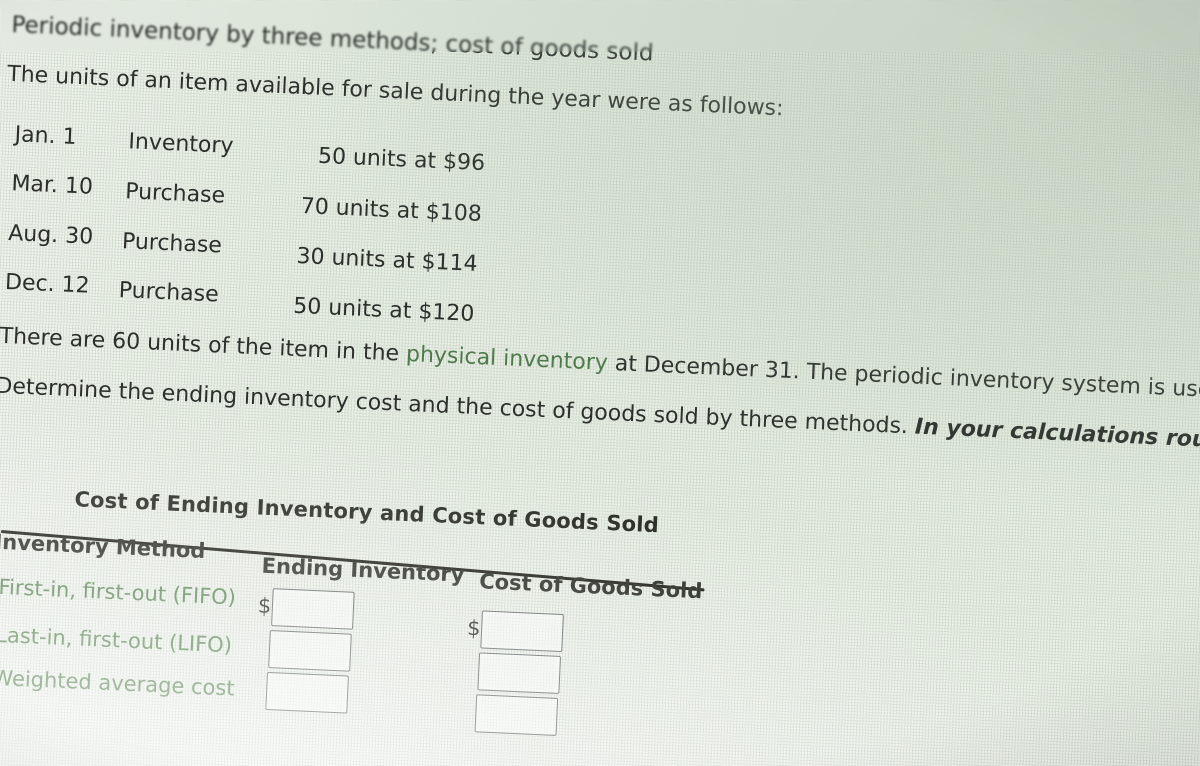 This screenshot has height=766, width=1200. Describe the element at coordinates (522, 631) in the screenshot. I see `input-fifo-cost-of-goods-sold` at that location.